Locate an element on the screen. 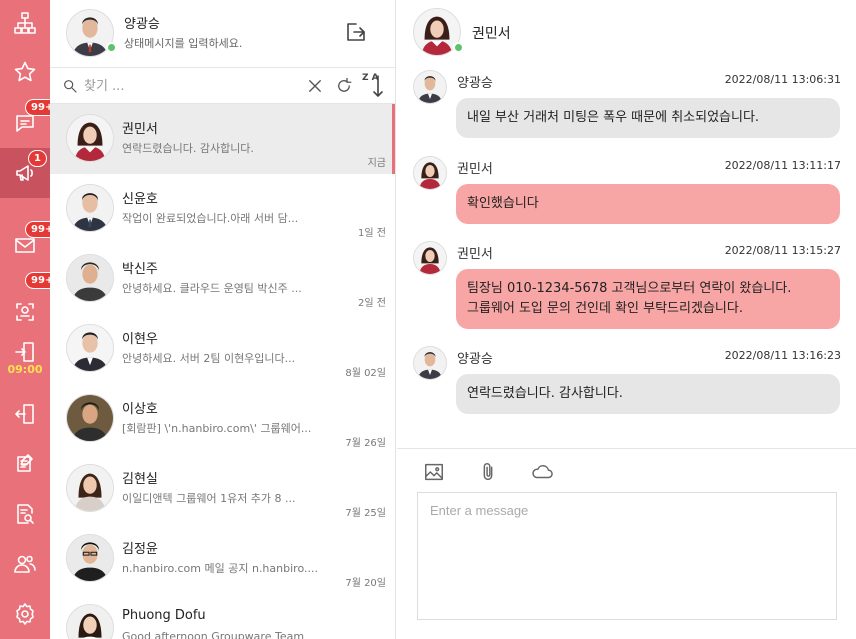 This screenshot has width=856, height=639. clock-in-time: 09:00 is located at coordinates (25, 369).